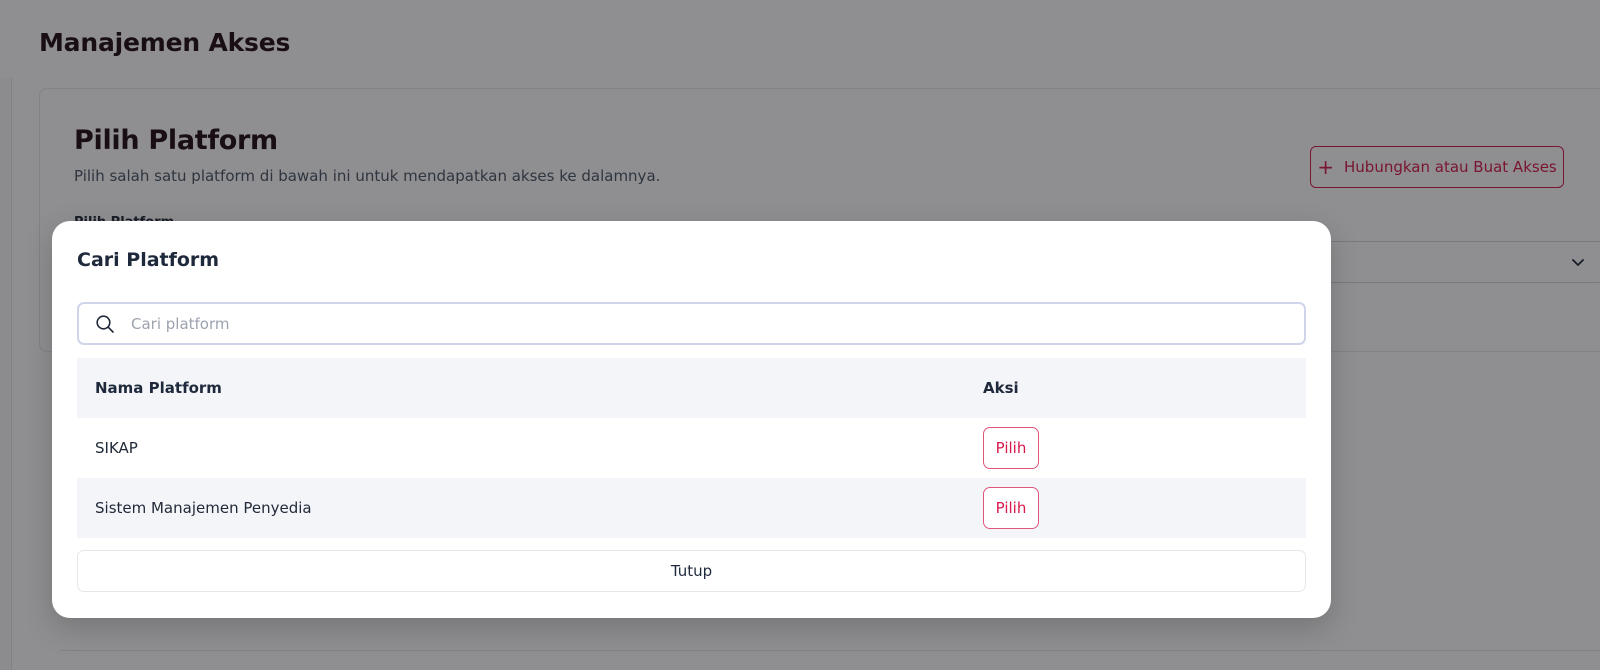 The height and width of the screenshot is (670, 1600). Describe the element at coordinates (691, 571) in the screenshot. I see `close-button: Tutup` at that location.